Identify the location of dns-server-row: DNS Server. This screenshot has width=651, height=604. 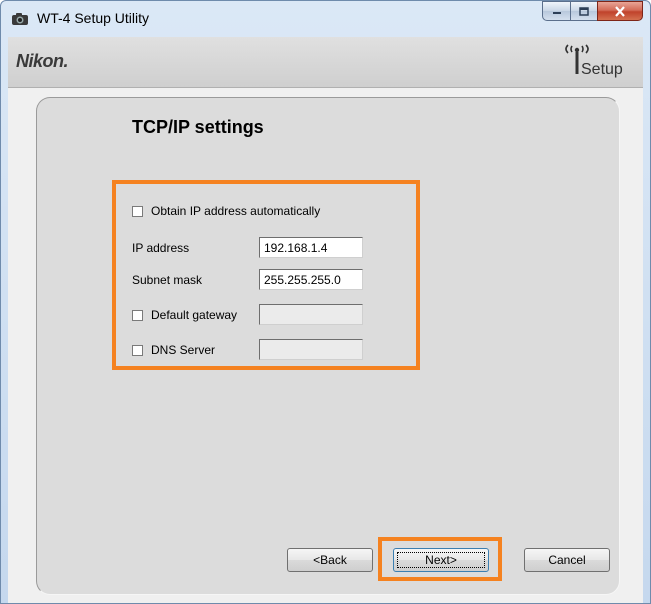
(173, 350).